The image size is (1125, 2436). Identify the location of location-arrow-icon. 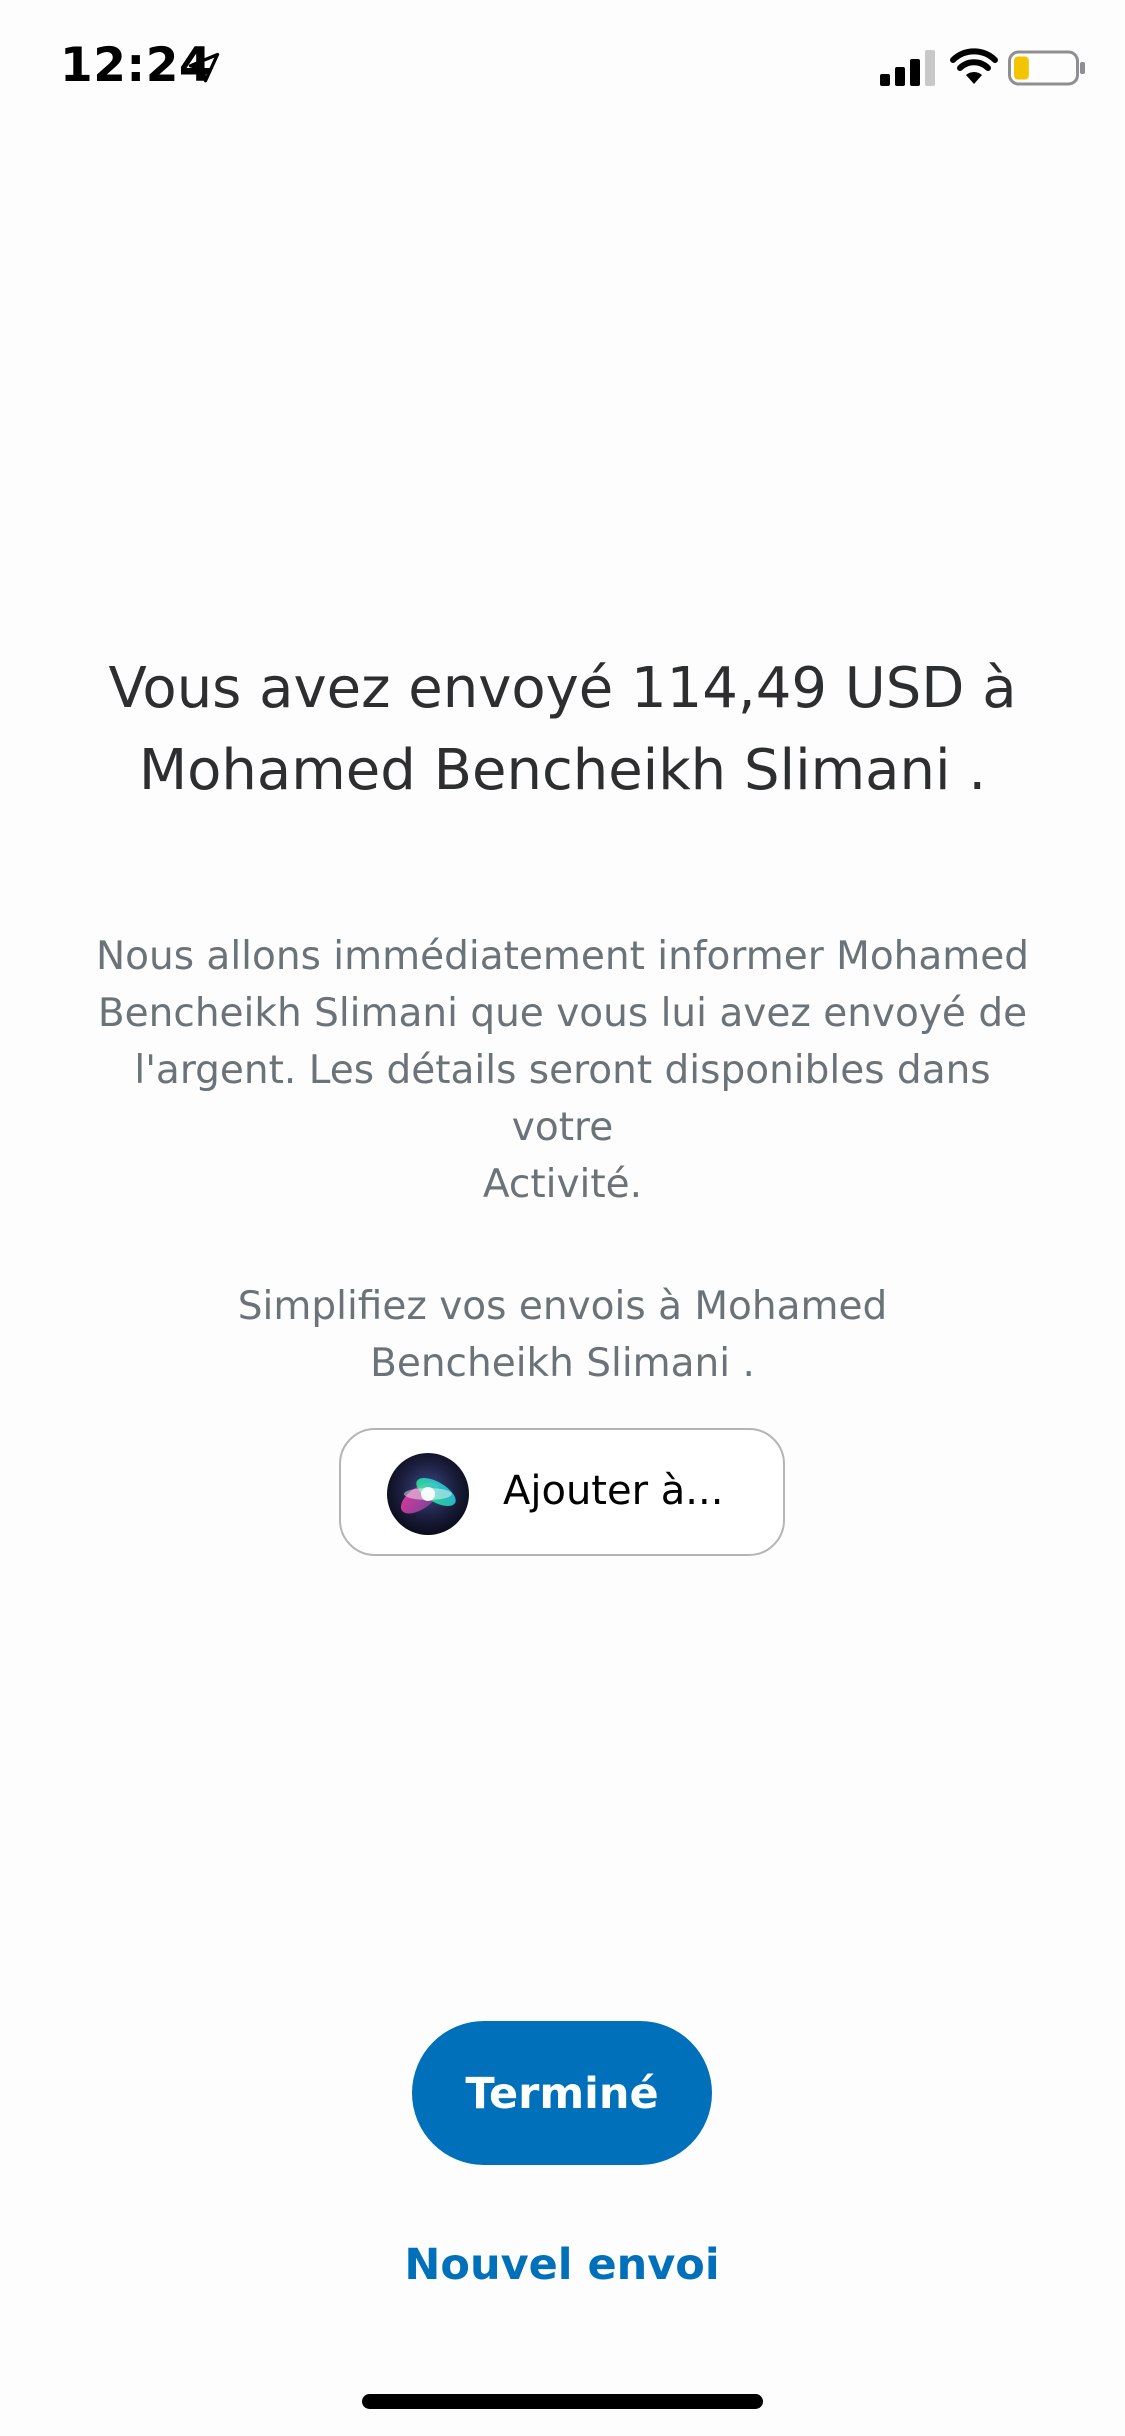
(204, 67).